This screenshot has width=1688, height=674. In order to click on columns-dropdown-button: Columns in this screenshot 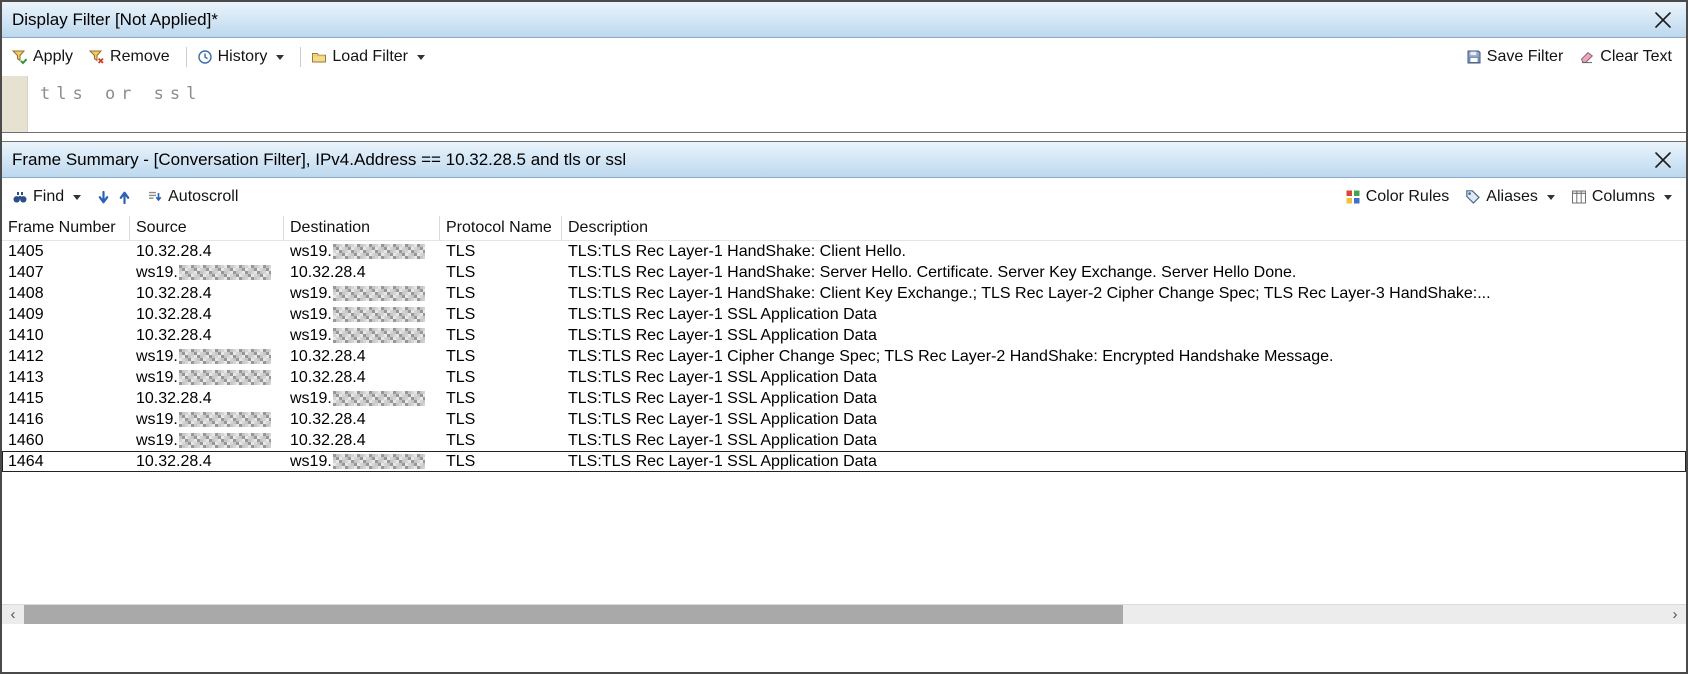, I will do `click(1621, 197)`.